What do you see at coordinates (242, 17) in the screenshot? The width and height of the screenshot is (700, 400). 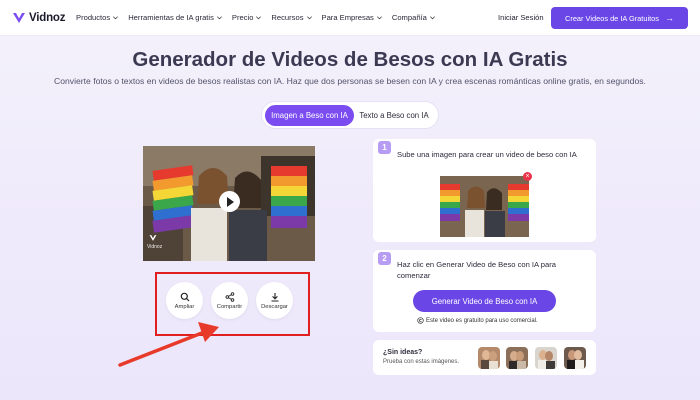 I see `menu-label: Precio` at bounding box center [242, 17].